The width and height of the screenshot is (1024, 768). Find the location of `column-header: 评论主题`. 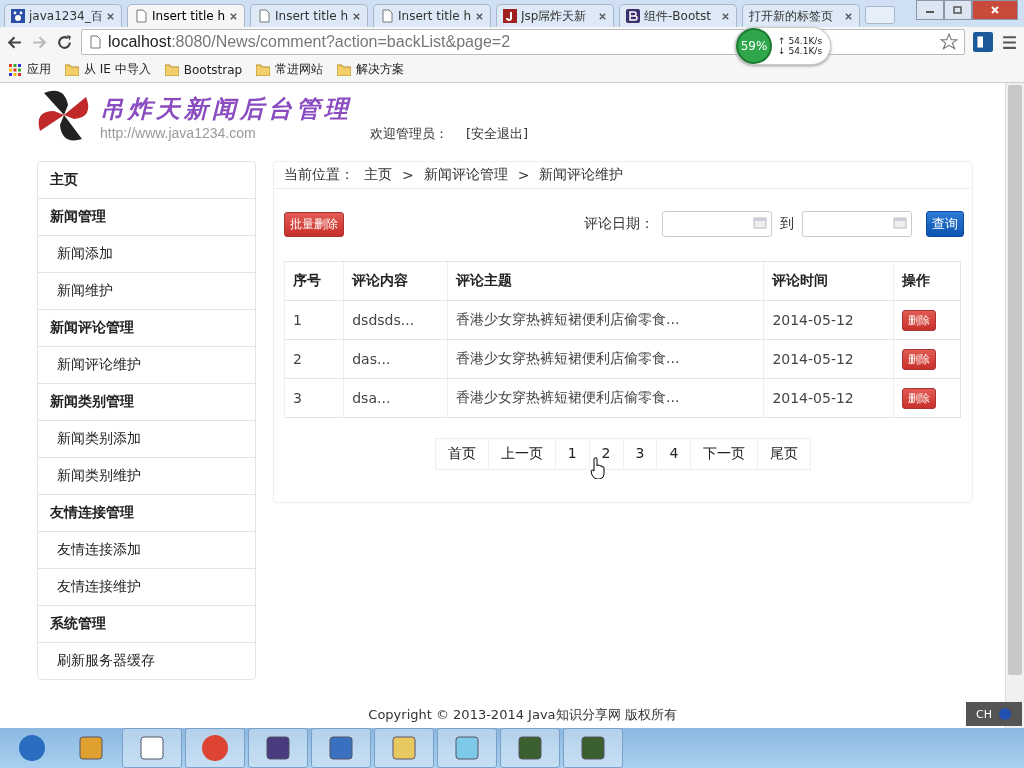

column-header: 评论主题 is located at coordinates (605, 281).